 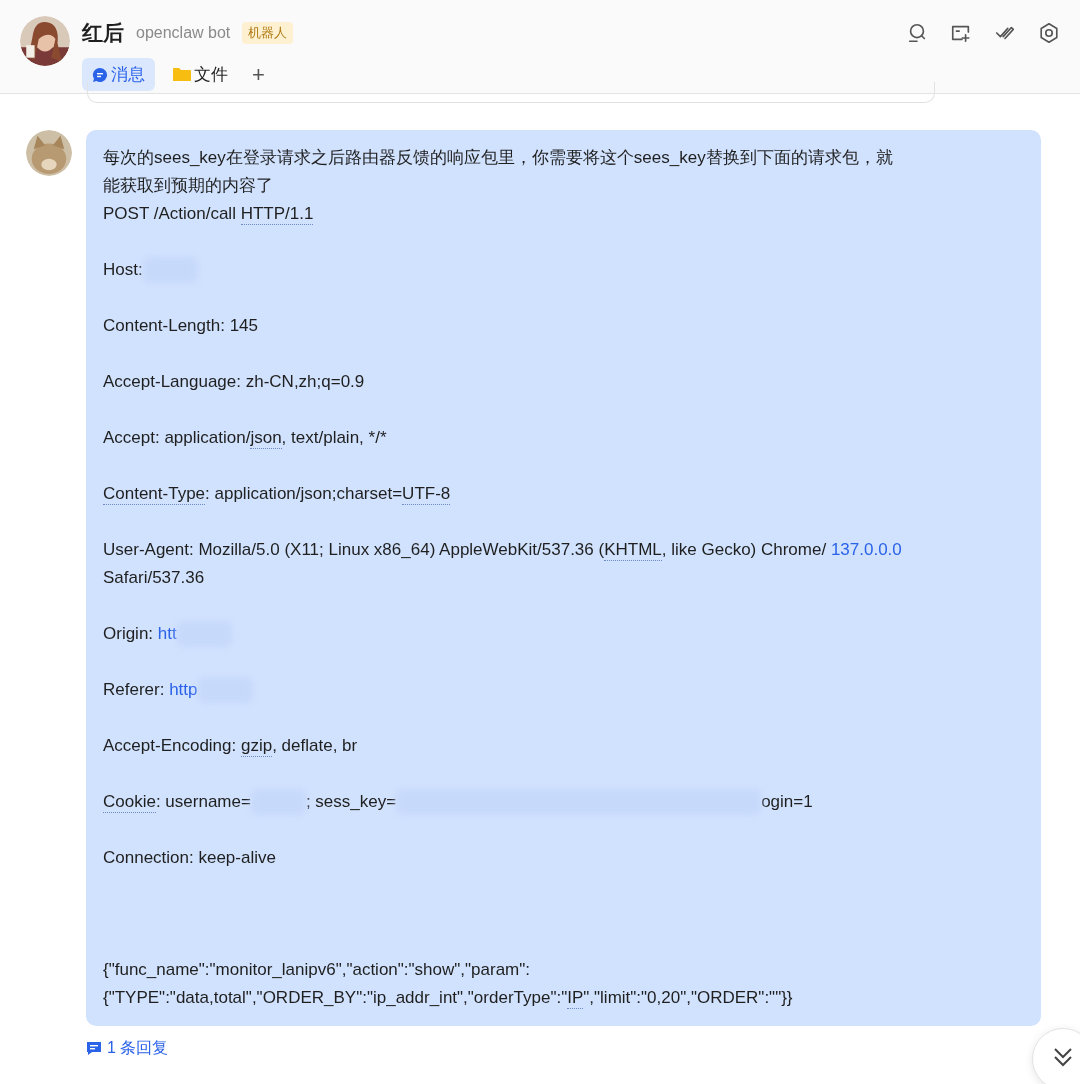 What do you see at coordinates (316, 970) in the screenshot?
I see `message-text: {"func_name":"monitor_lanipv6","action":"show","param":` at bounding box center [316, 970].